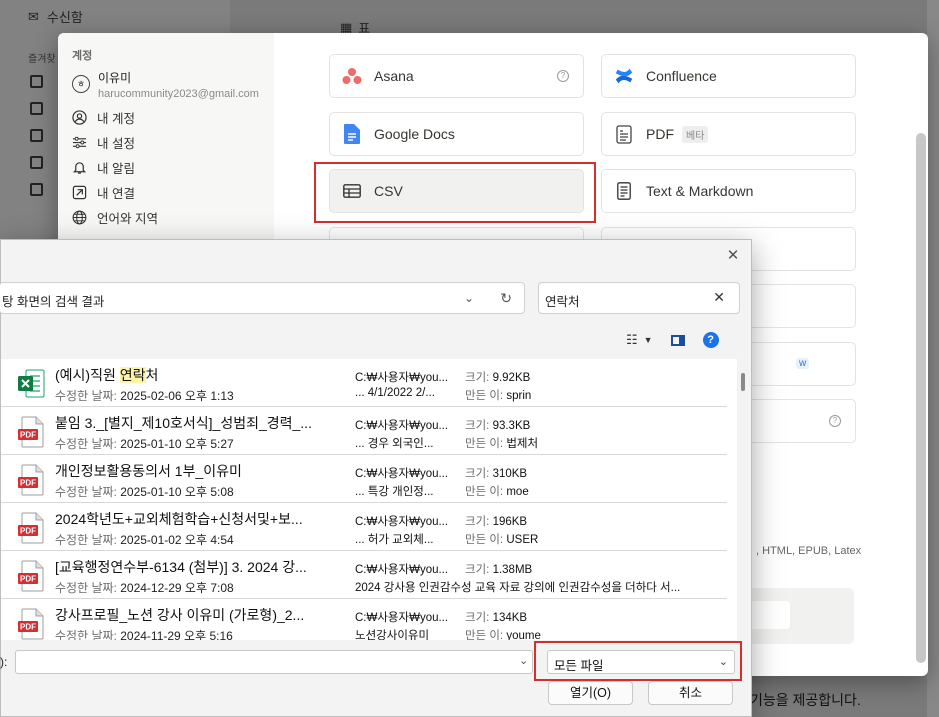 The width and height of the screenshot is (939, 717). Describe the element at coordinates (660, 134) in the screenshot. I see `import-pdf-label: PDF` at that location.